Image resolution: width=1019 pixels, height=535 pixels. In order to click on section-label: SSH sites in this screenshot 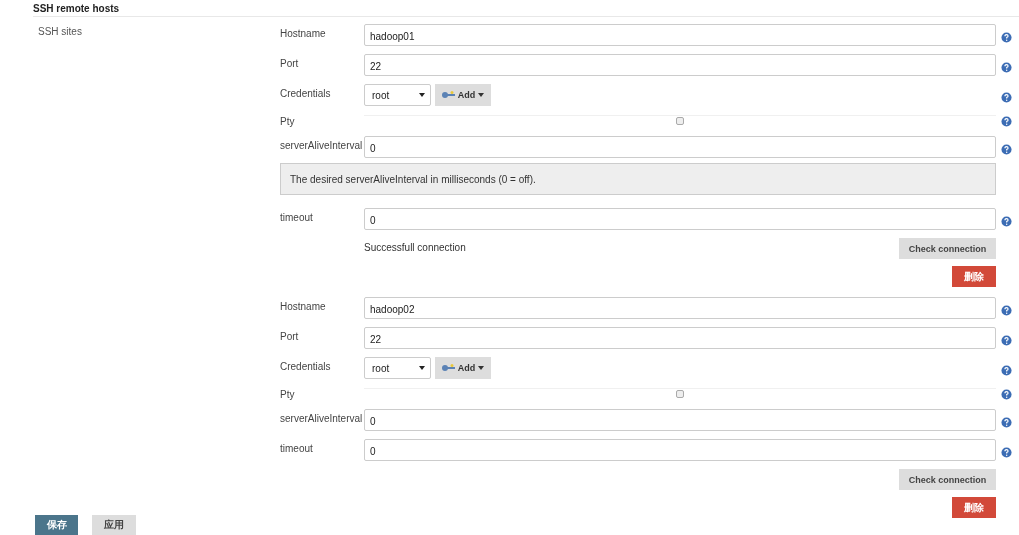, I will do `click(60, 31)`.